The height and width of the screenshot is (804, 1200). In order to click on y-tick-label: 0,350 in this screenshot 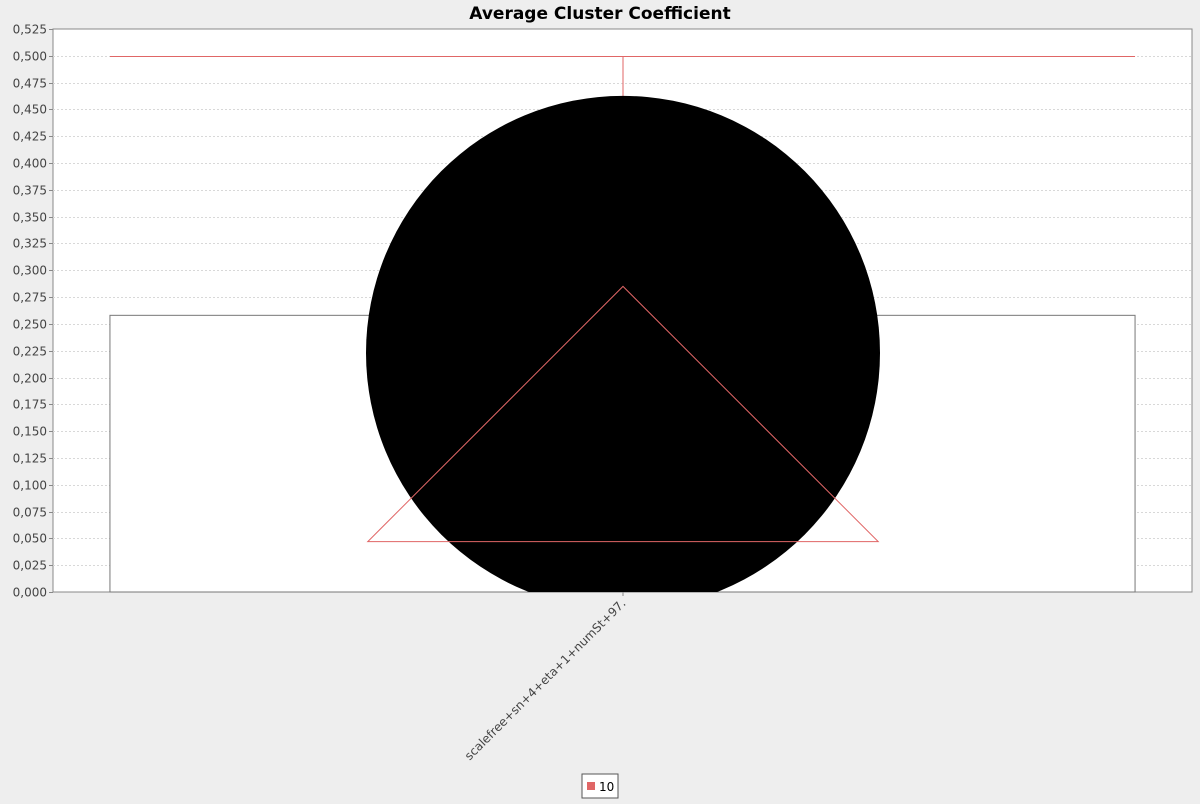, I will do `click(30, 218)`.